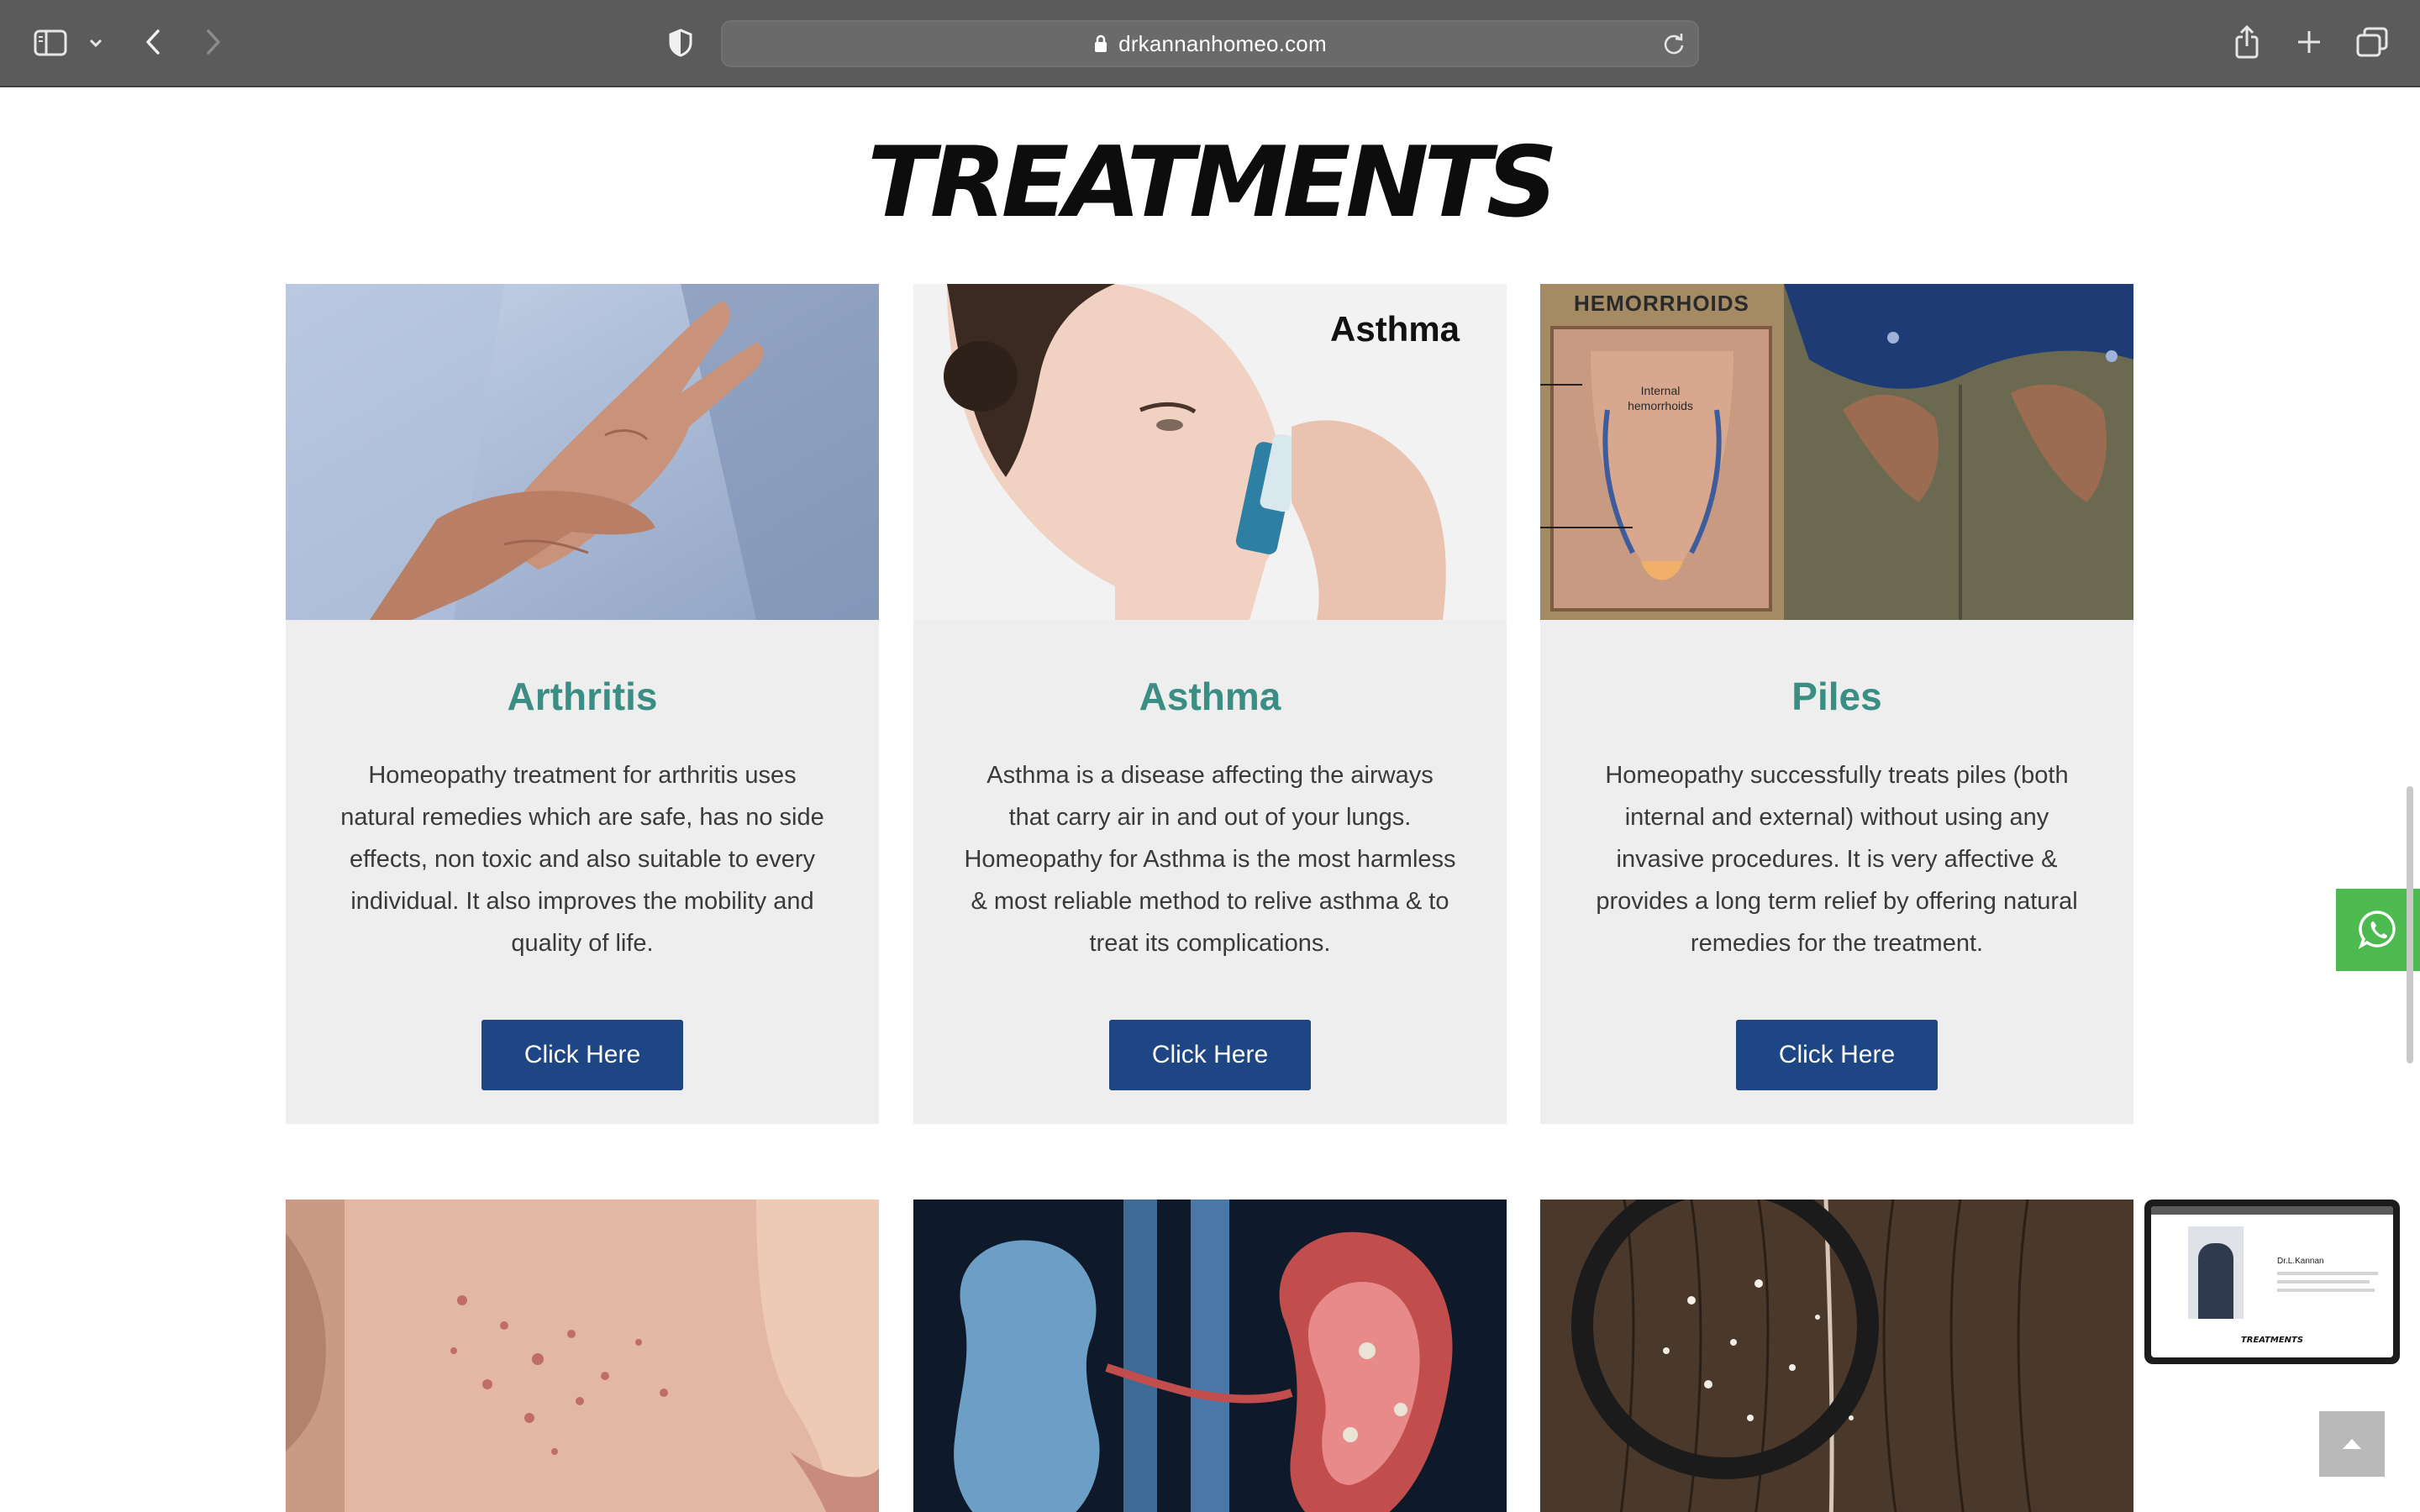 The image size is (2420, 1512). What do you see at coordinates (1210, 696) in the screenshot?
I see `card-title: Asthma` at bounding box center [1210, 696].